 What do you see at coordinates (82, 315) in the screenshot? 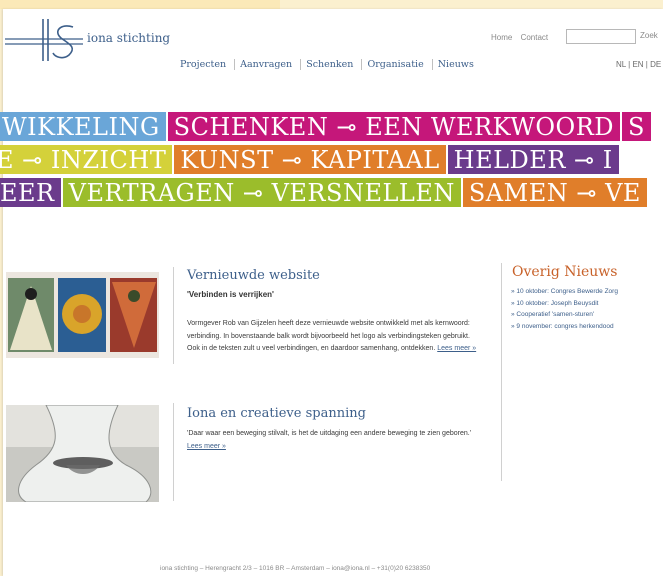
I see `article-image-paintings` at bounding box center [82, 315].